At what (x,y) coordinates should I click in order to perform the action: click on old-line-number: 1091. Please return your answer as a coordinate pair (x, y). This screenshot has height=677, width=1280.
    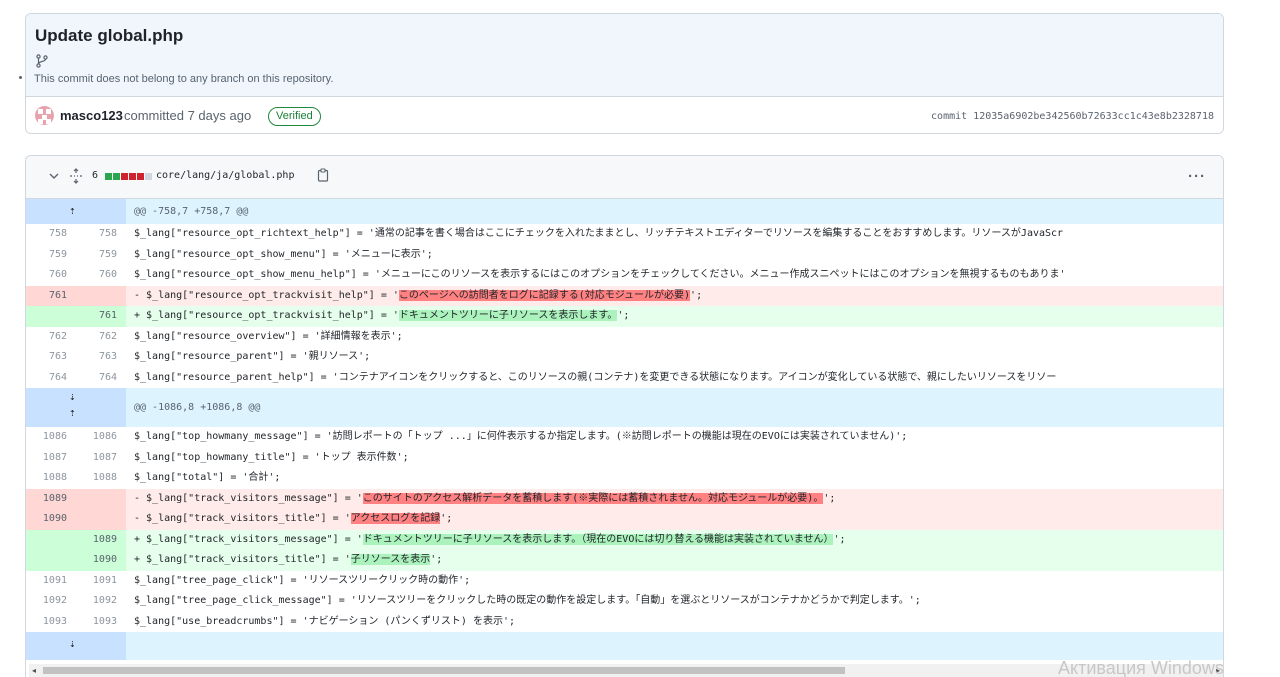
    Looking at the image, I should click on (51, 581).